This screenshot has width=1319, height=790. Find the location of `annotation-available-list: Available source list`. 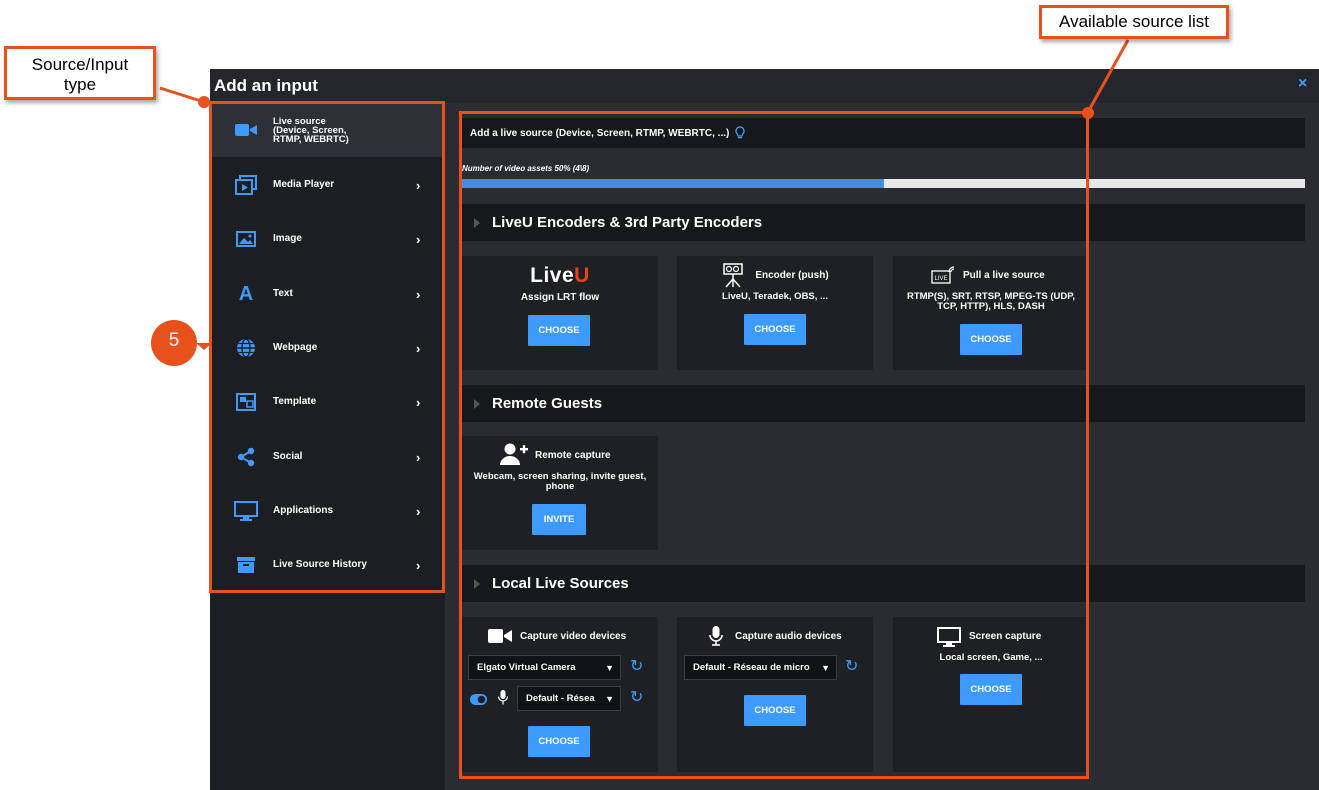

annotation-available-list: Available source list is located at coordinates (1134, 22).